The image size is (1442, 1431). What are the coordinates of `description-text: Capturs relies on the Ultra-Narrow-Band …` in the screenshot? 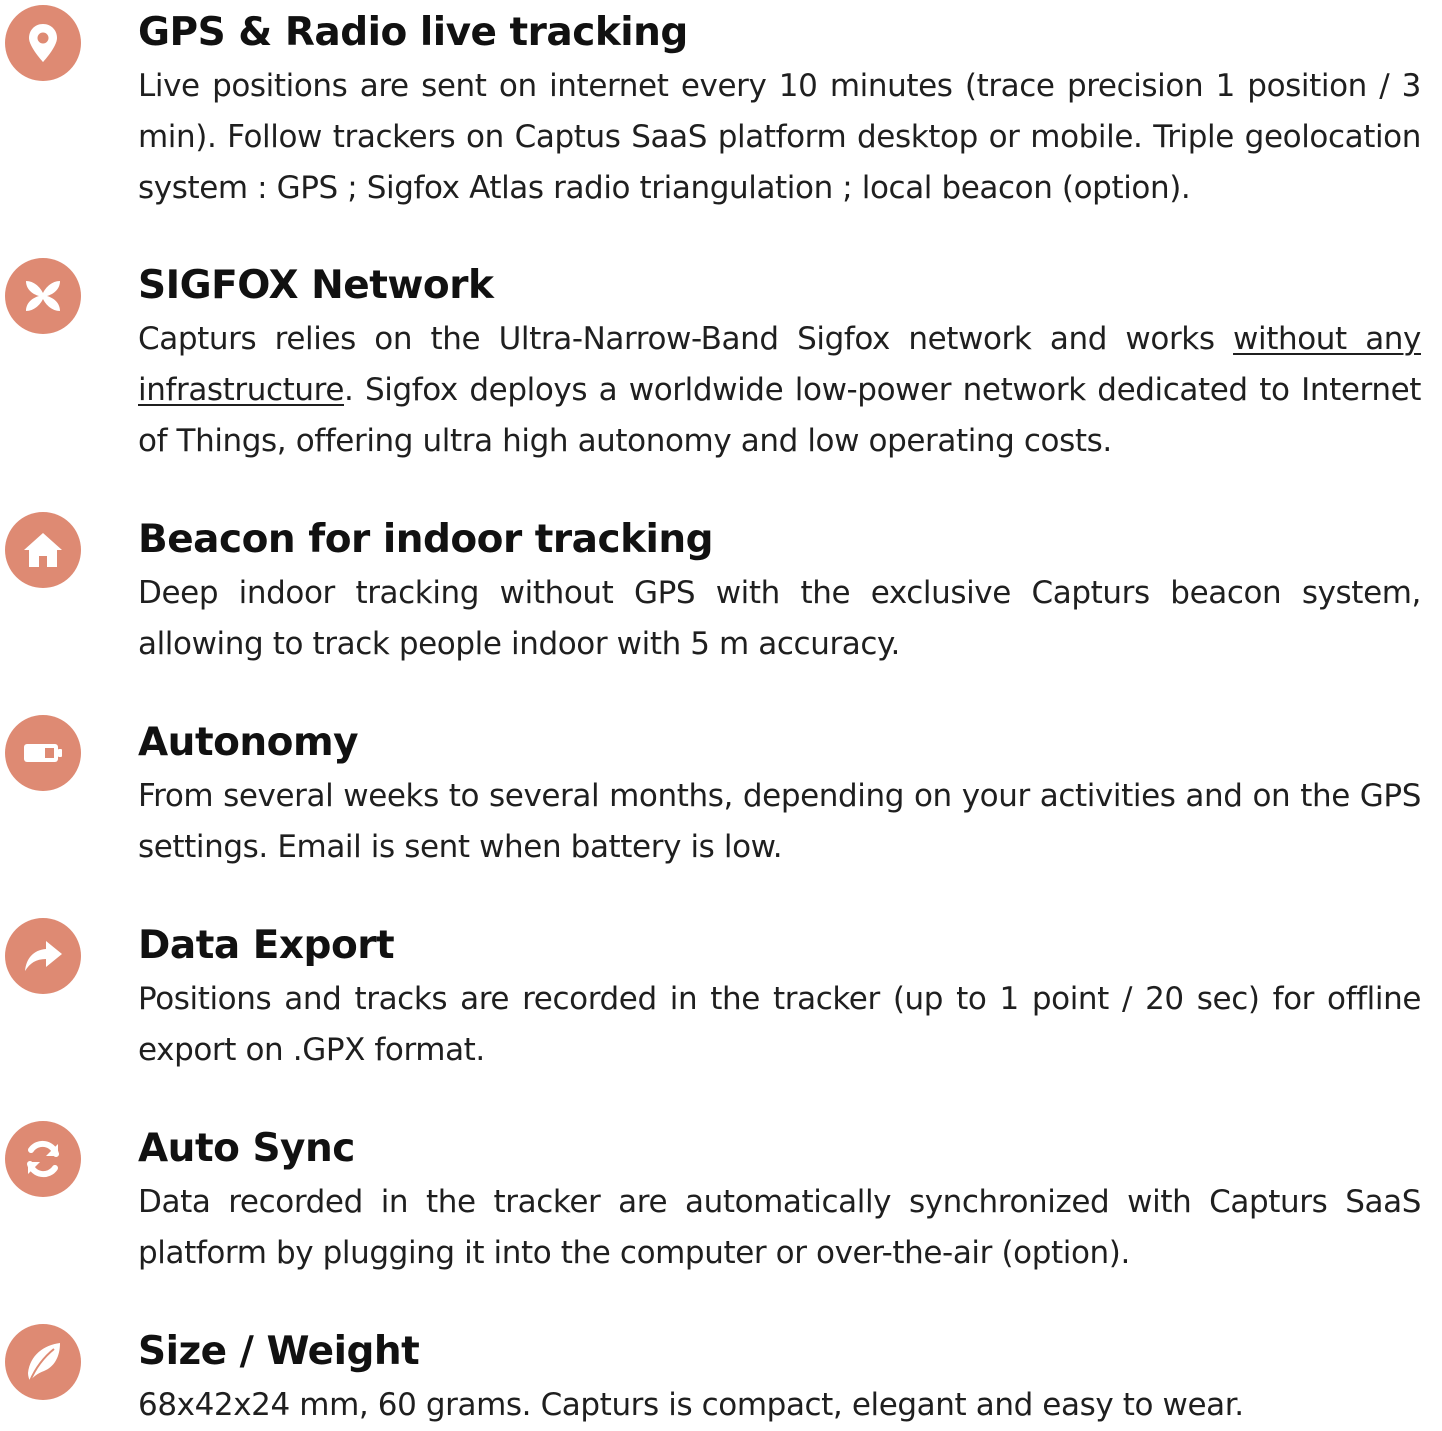 It's located at (686, 339).